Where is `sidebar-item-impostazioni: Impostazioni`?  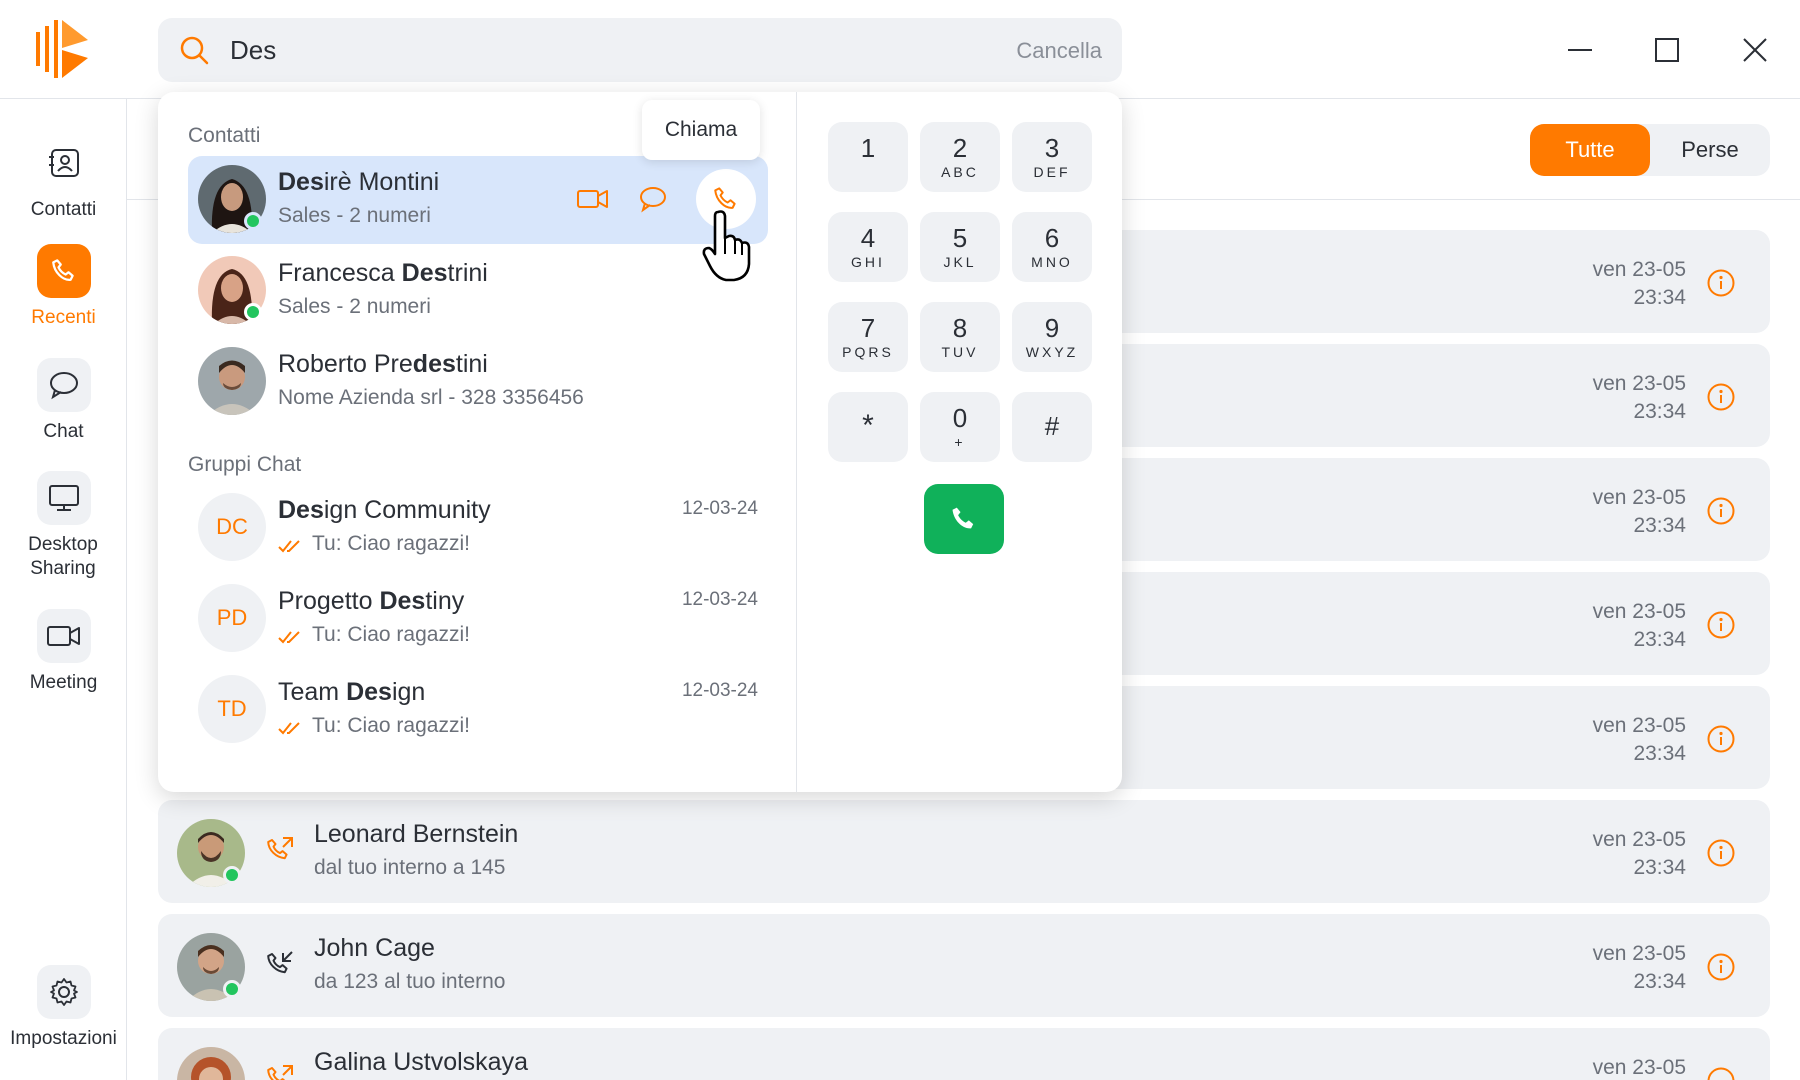
sidebar-item-impostazioni: Impostazioni is located at coordinates (63, 1008).